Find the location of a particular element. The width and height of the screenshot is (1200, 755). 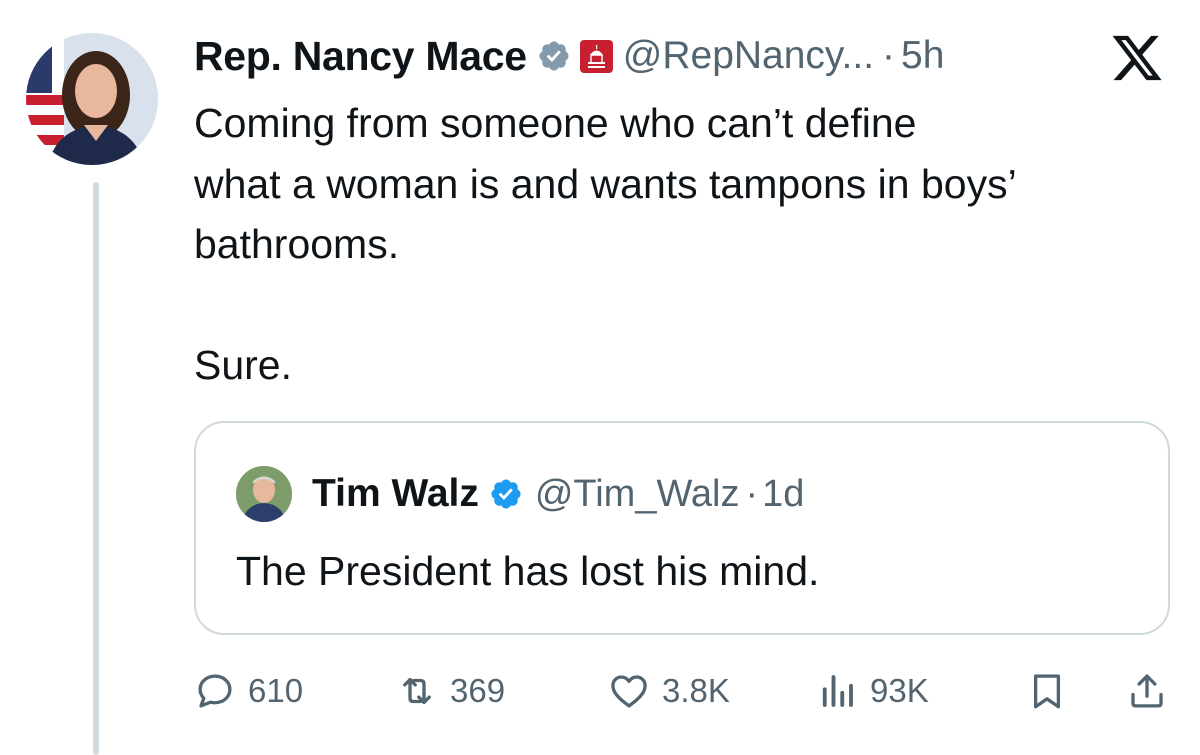

bookmark-button is located at coordinates (1047, 691).